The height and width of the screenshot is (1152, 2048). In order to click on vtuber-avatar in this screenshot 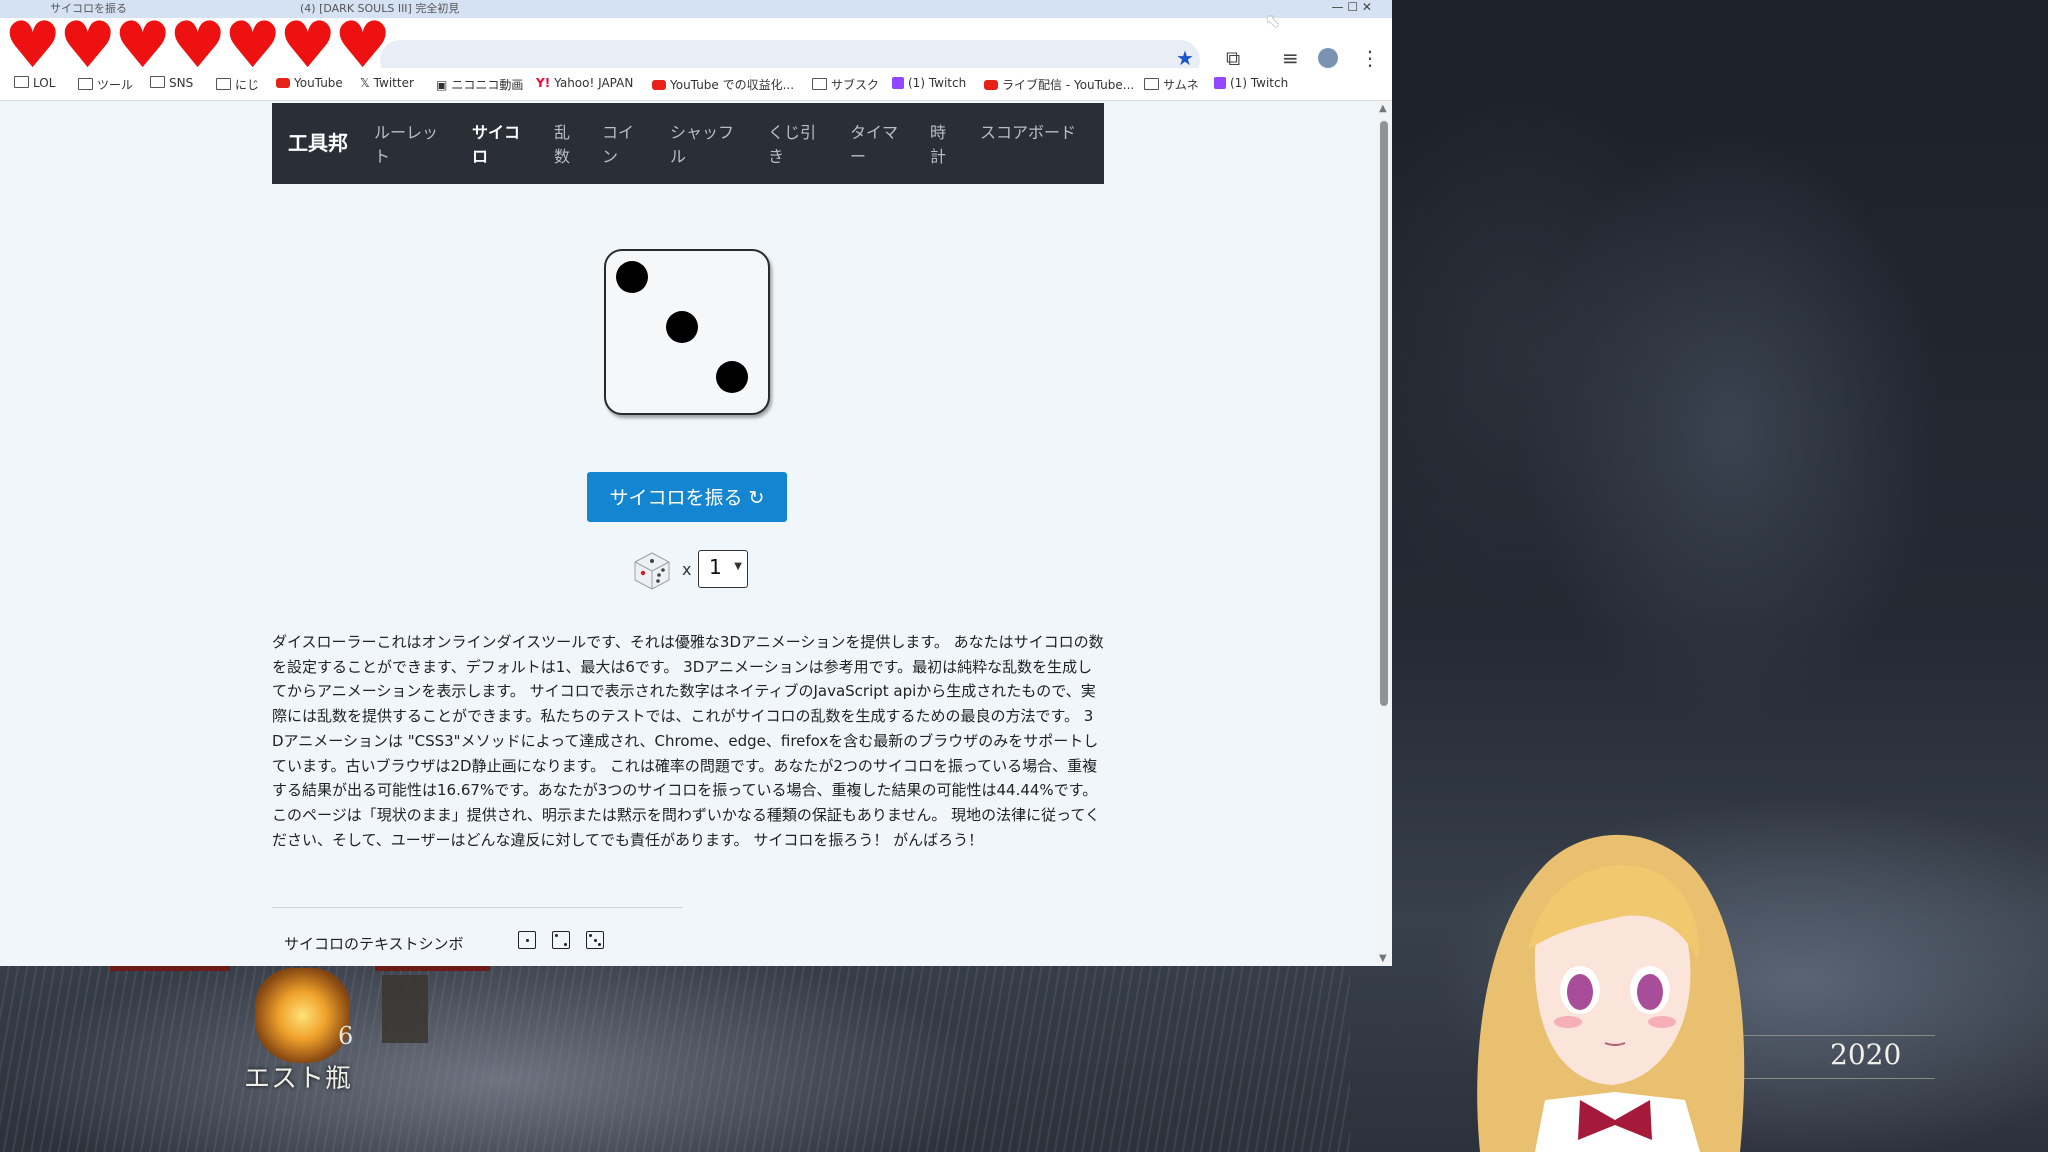, I will do `click(1611, 993)`.